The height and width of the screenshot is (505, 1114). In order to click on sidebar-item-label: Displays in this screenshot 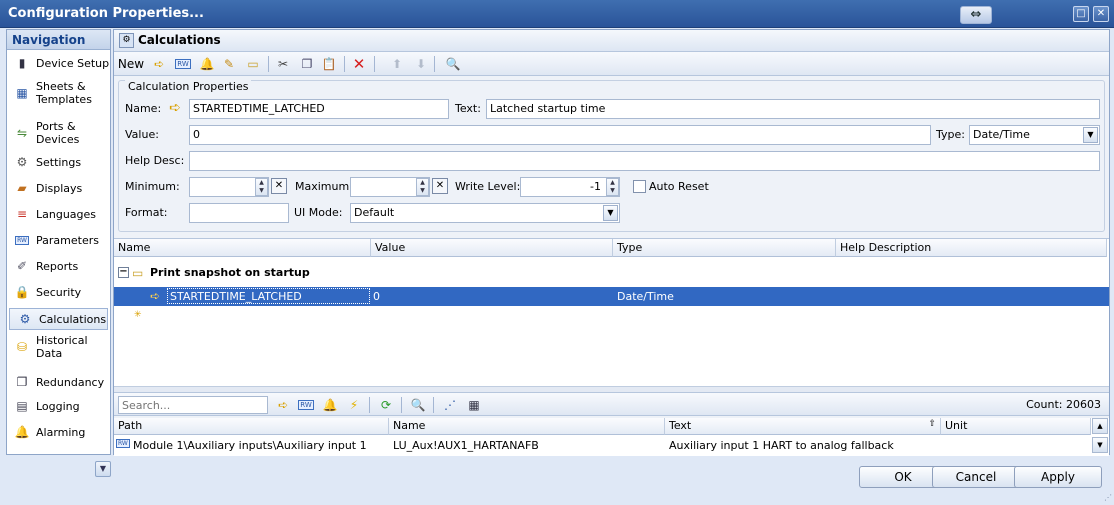, I will do `click(59, 188)`.